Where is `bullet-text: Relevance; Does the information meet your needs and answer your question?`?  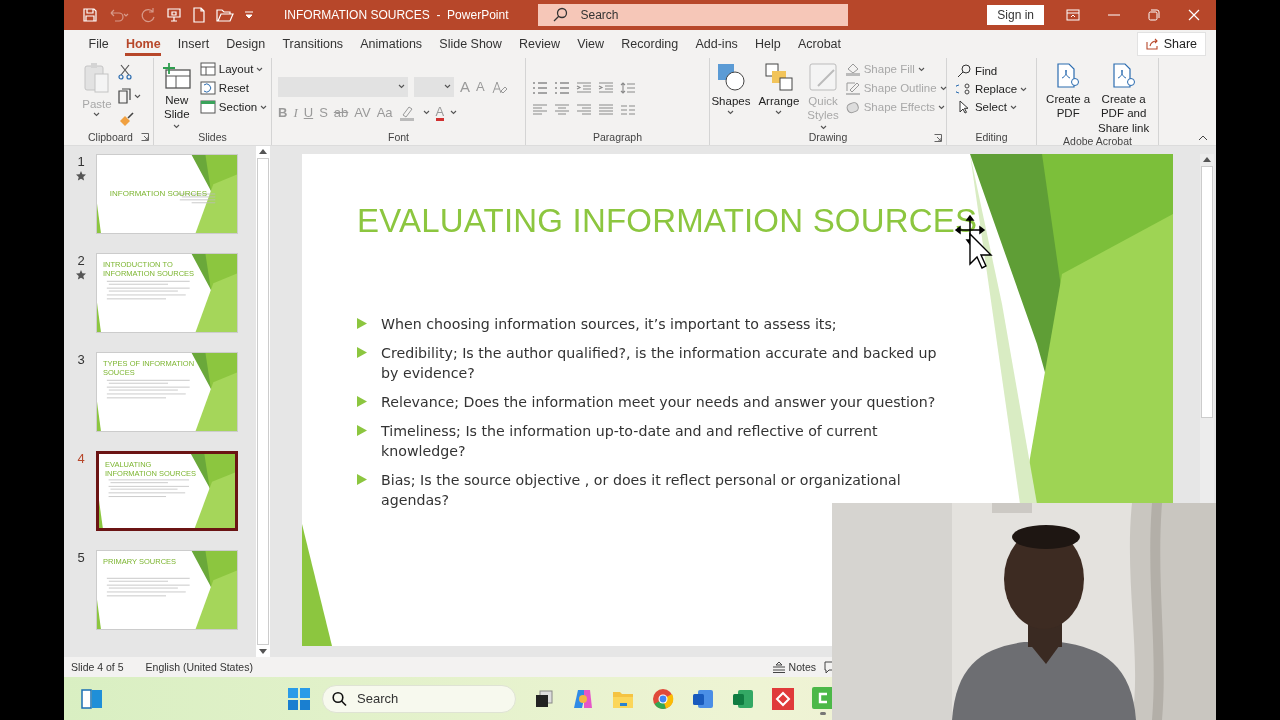 bullet-text: Relevance; Does the information meet your needs and answer your question? is located at coordinates (658, 402).